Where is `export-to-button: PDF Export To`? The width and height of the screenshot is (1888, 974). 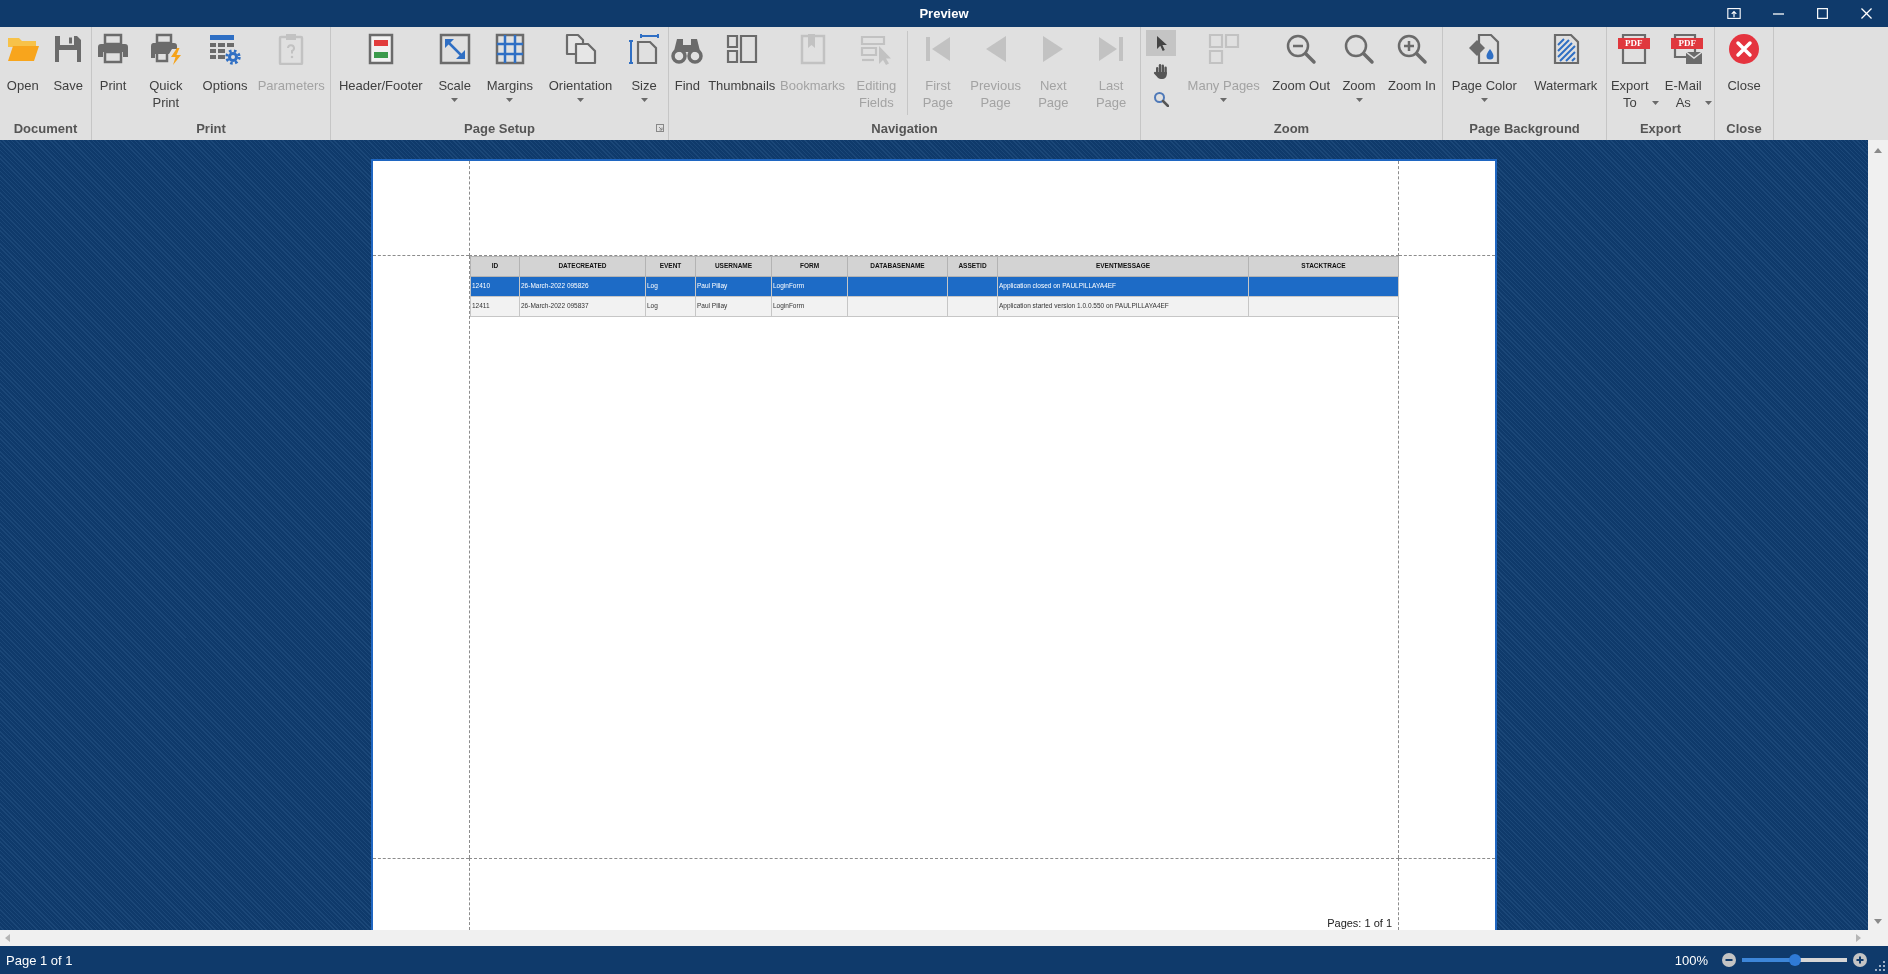 export-to-button: PDF Export To is located at coordinates (1633, 72).